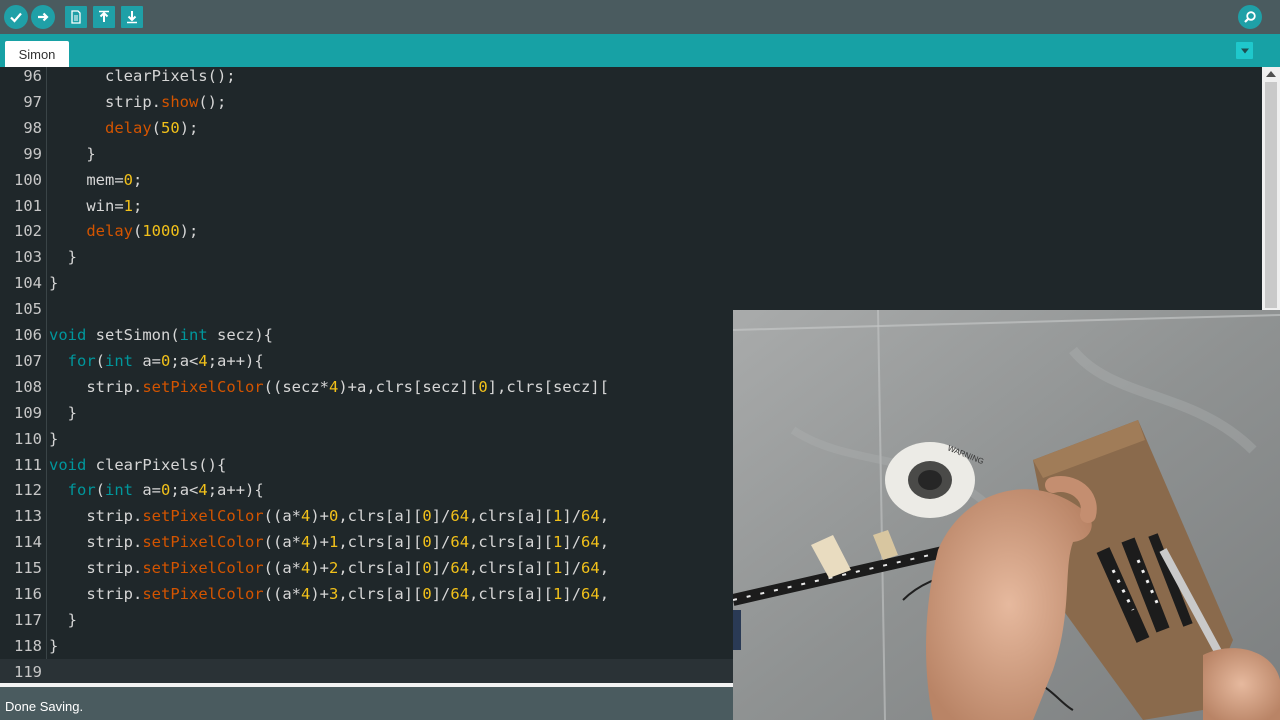  I want to click on open-button, so click(104, 17).